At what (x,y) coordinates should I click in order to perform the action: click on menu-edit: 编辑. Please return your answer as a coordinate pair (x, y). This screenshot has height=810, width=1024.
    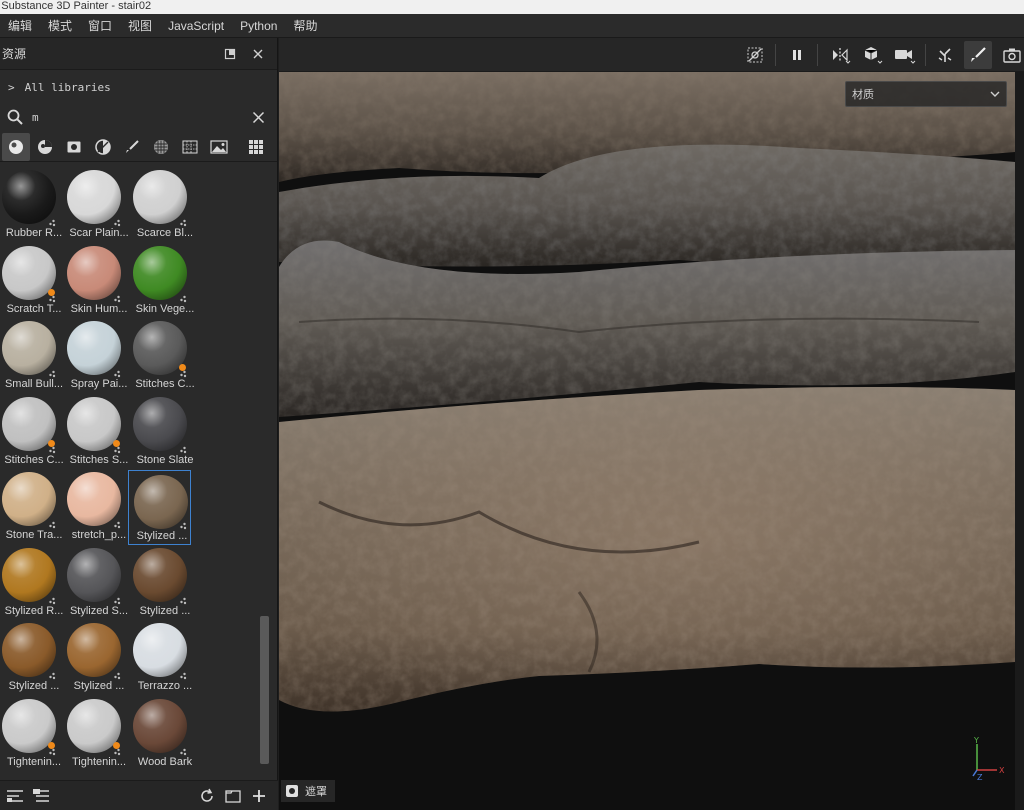
    Looking at the image, I should click on (20, 26).